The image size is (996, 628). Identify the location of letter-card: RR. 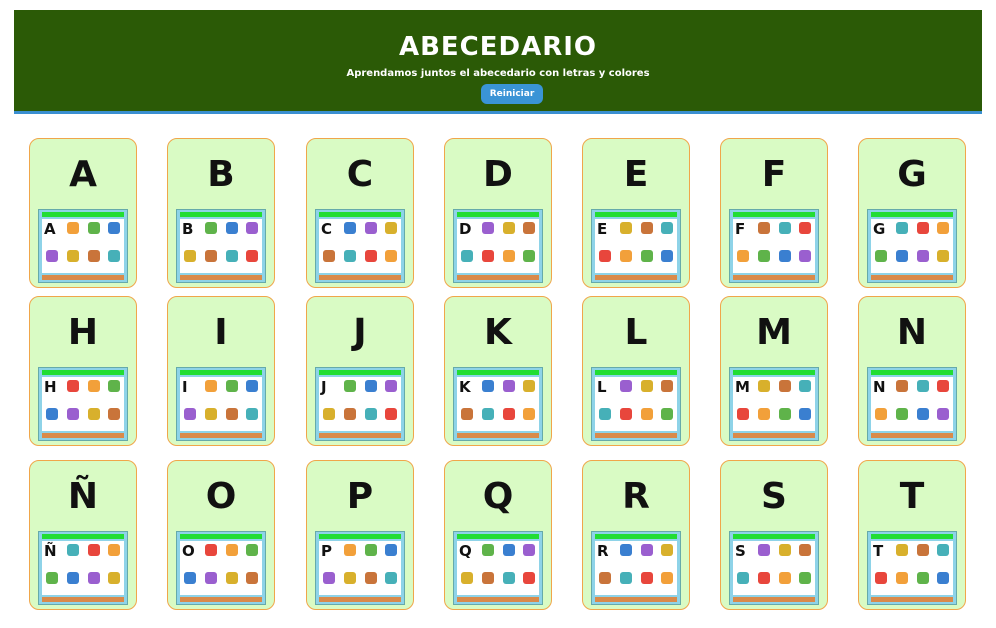
(636, 535).